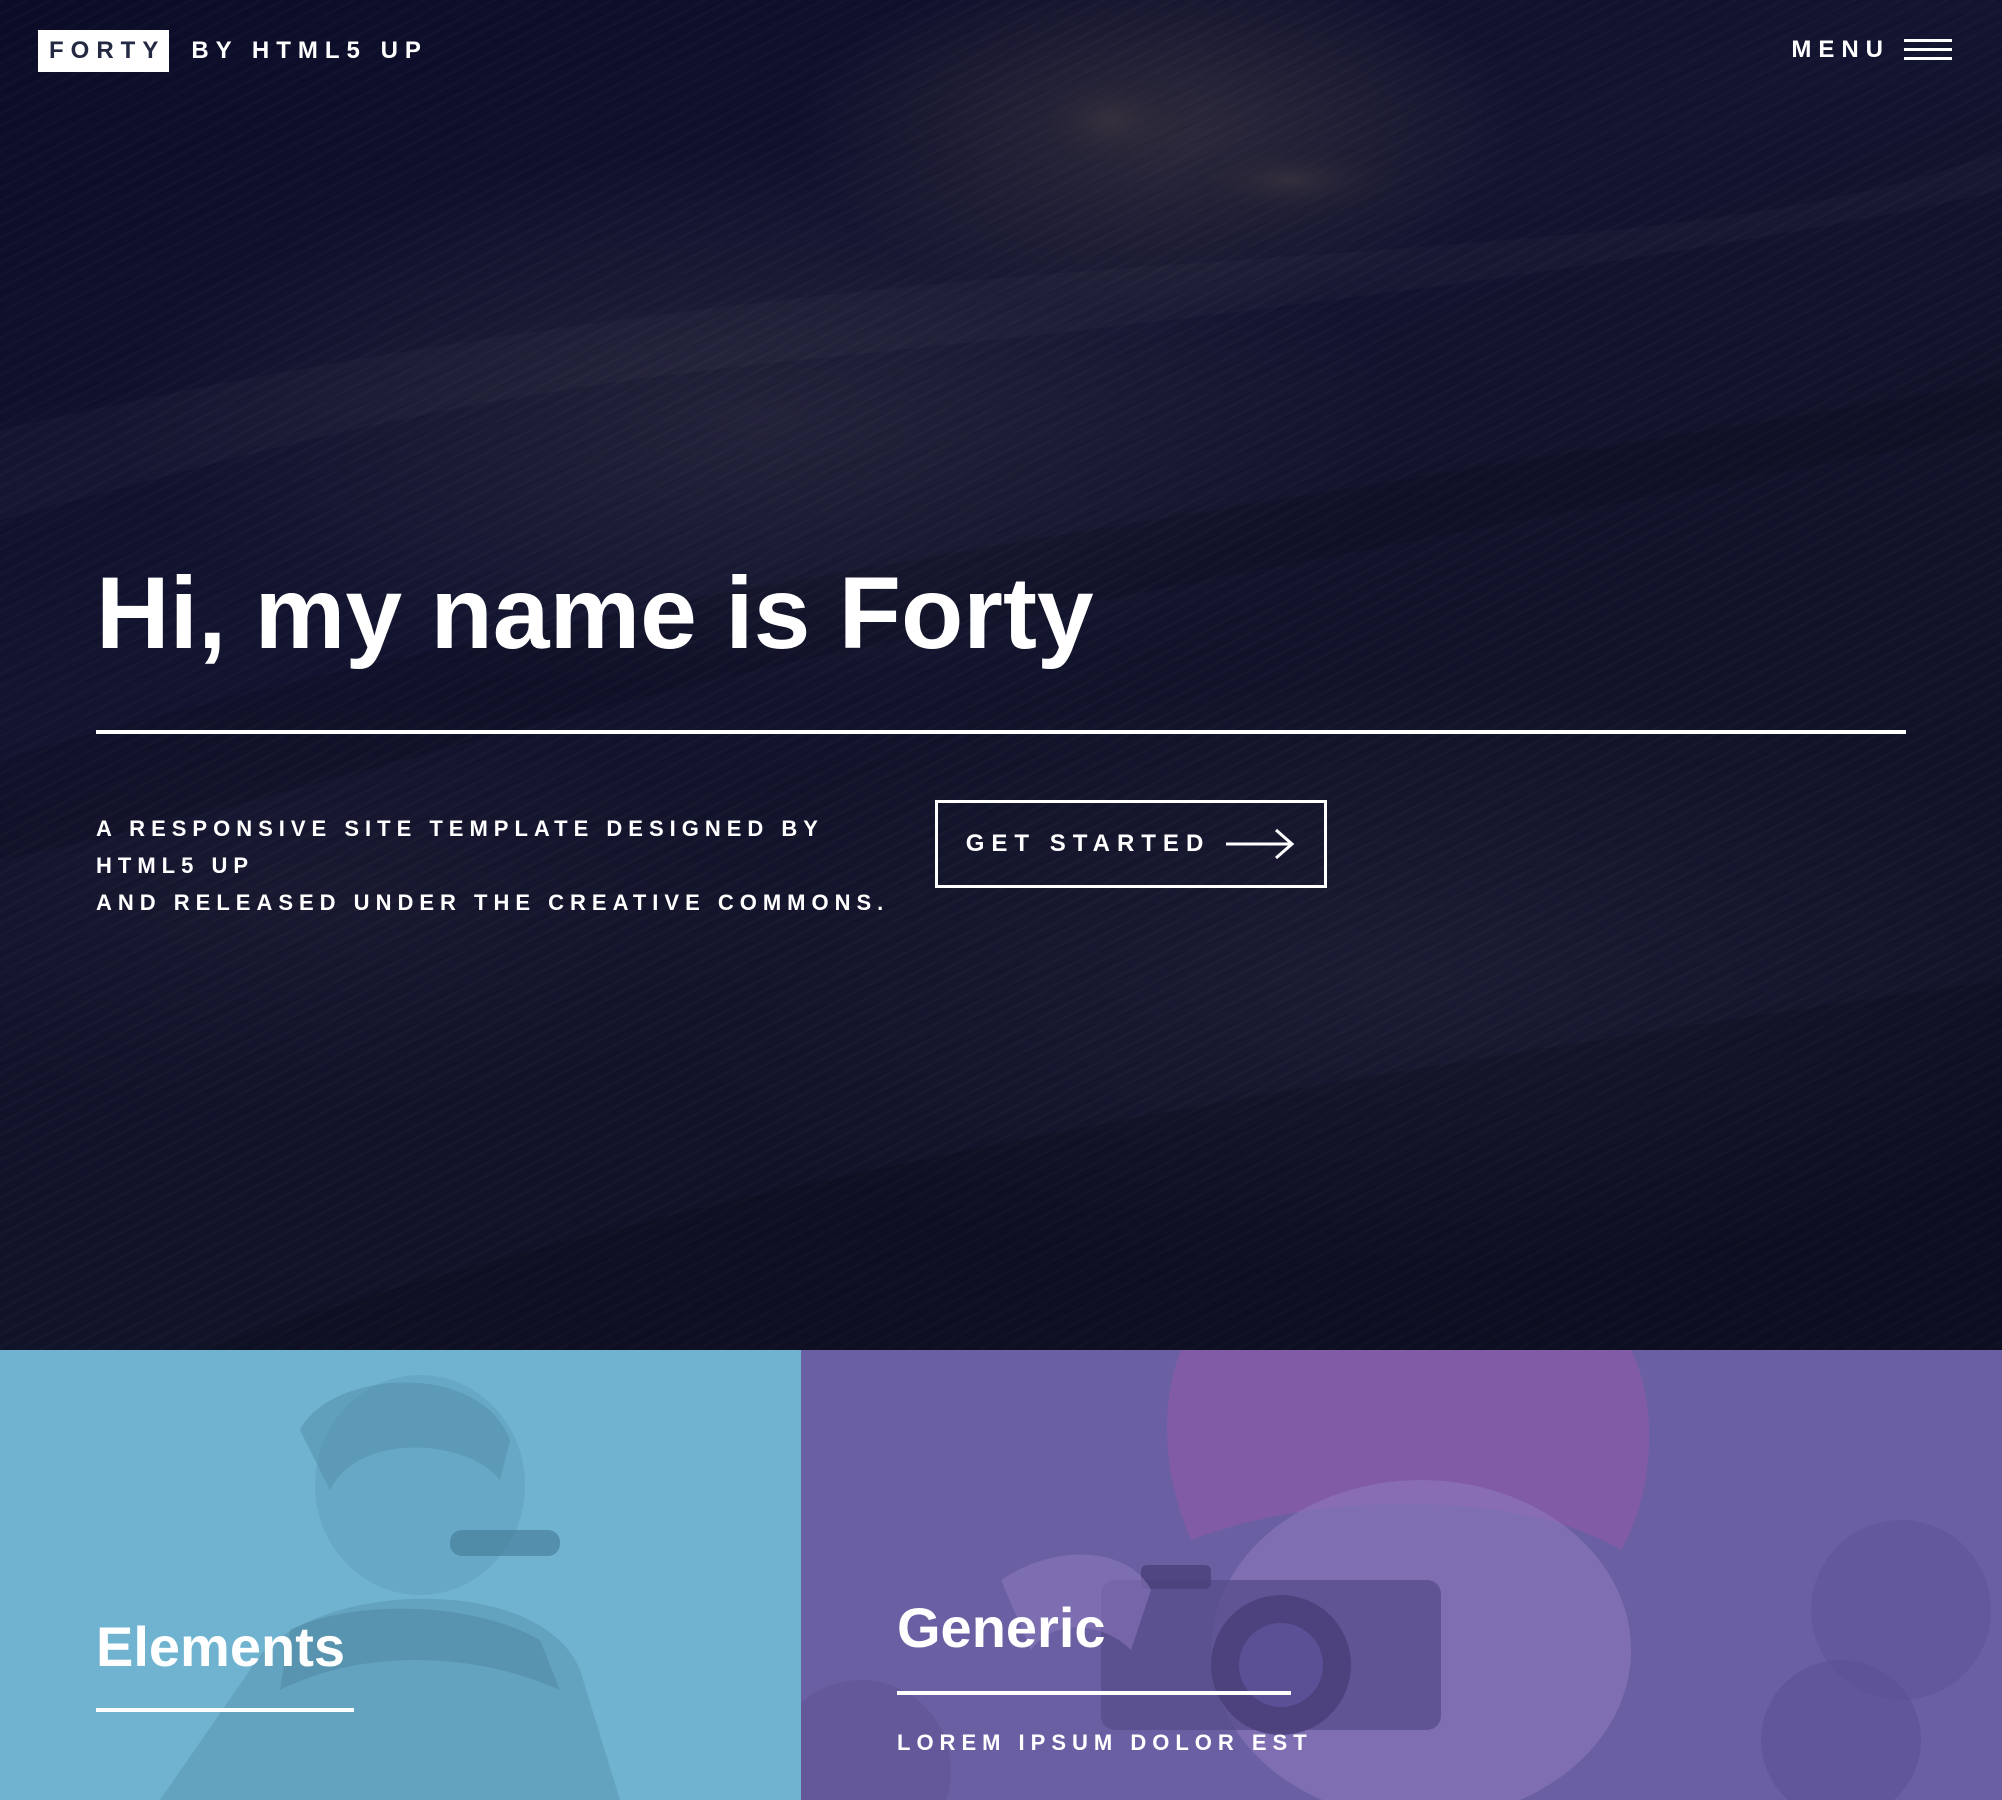 Image resolution: width=2002 pixels, height=1800 pixels. What do you see at coordinates (1928, 50) in the screenshot?
I see `hamburger-icon` at bounding box center [1928, 50].